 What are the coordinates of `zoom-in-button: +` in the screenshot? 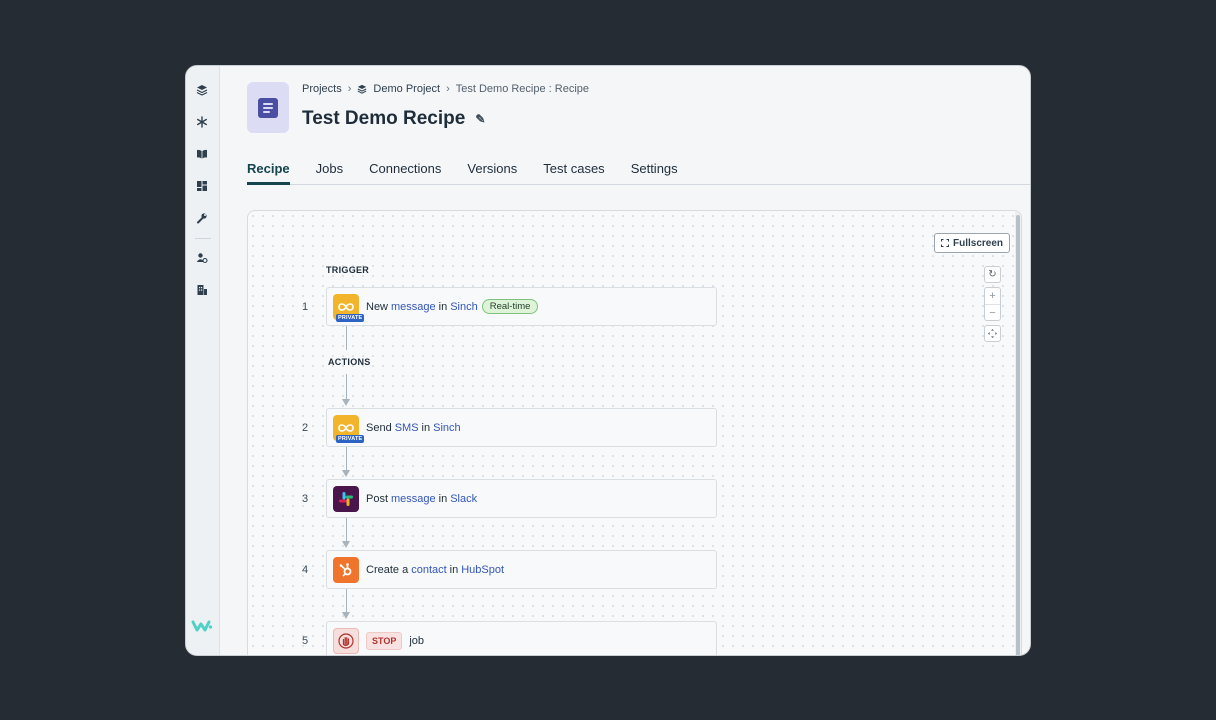 It's located at (992, 296).